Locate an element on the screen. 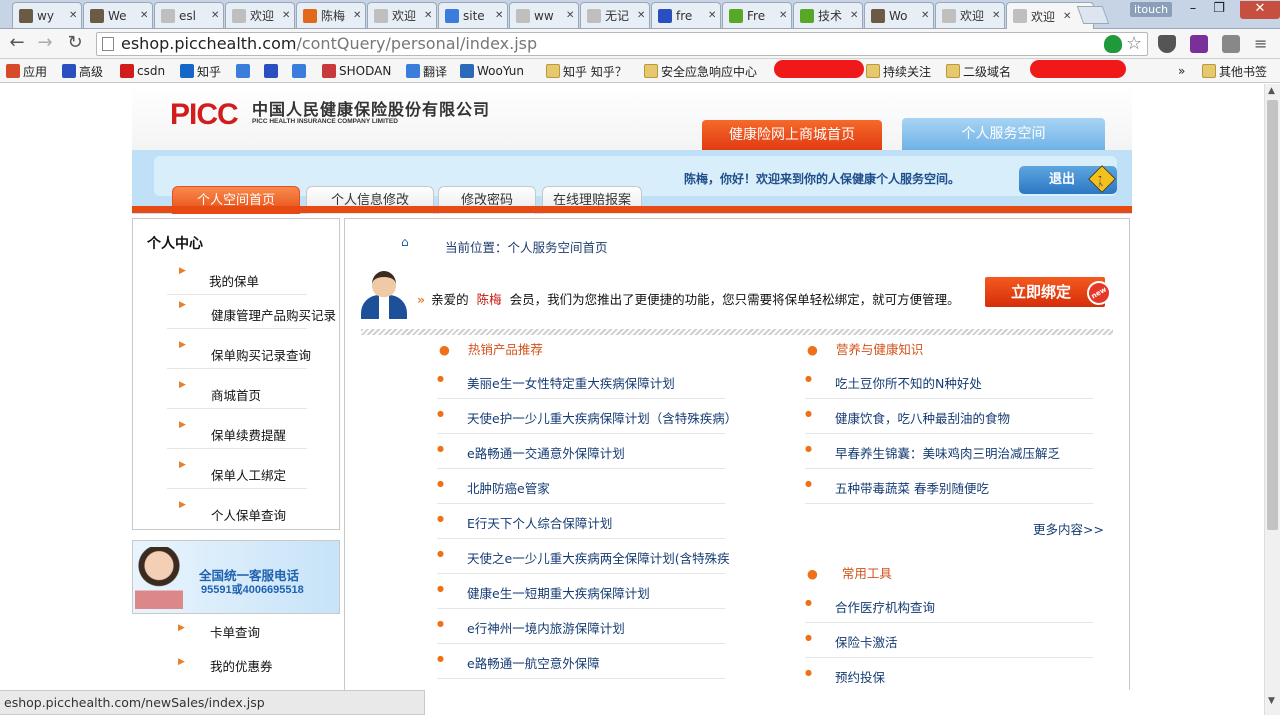  sidebar-item-manual-binding: ▶ 保单人工绑定 is located at coordinates (237, 472).